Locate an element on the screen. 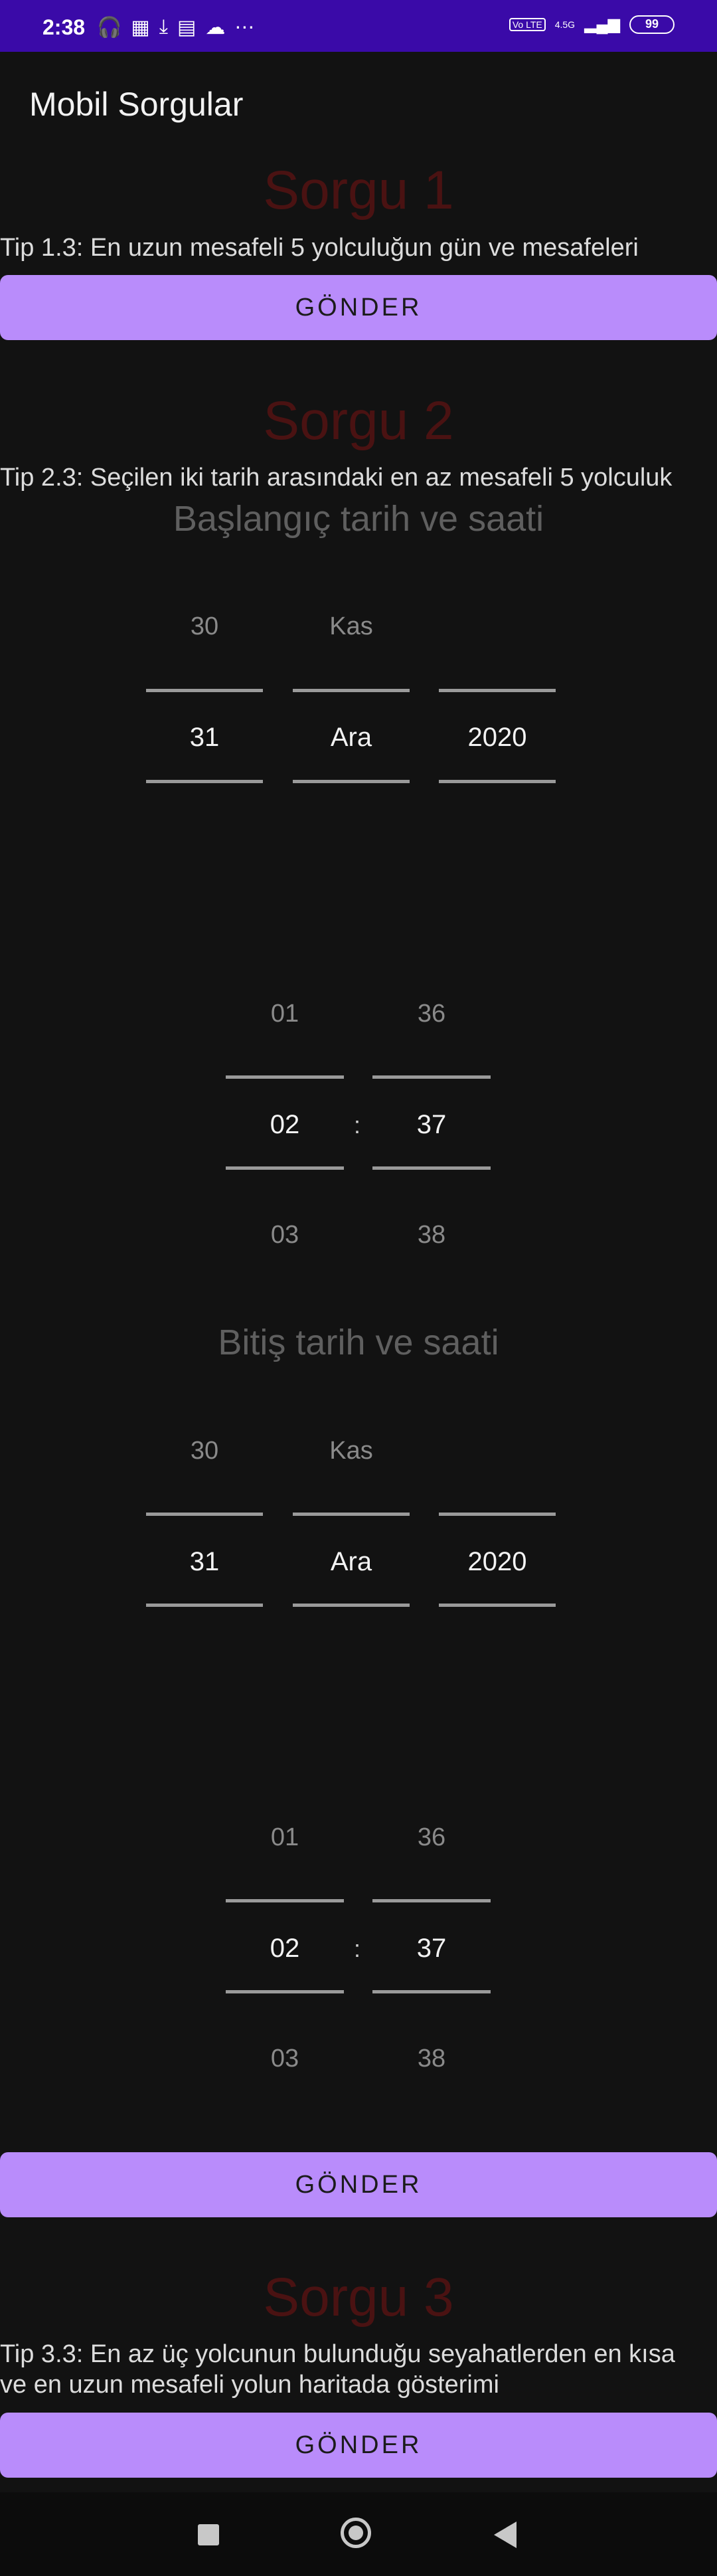  network-type: 4.5G is located at coordinates (565, 24).